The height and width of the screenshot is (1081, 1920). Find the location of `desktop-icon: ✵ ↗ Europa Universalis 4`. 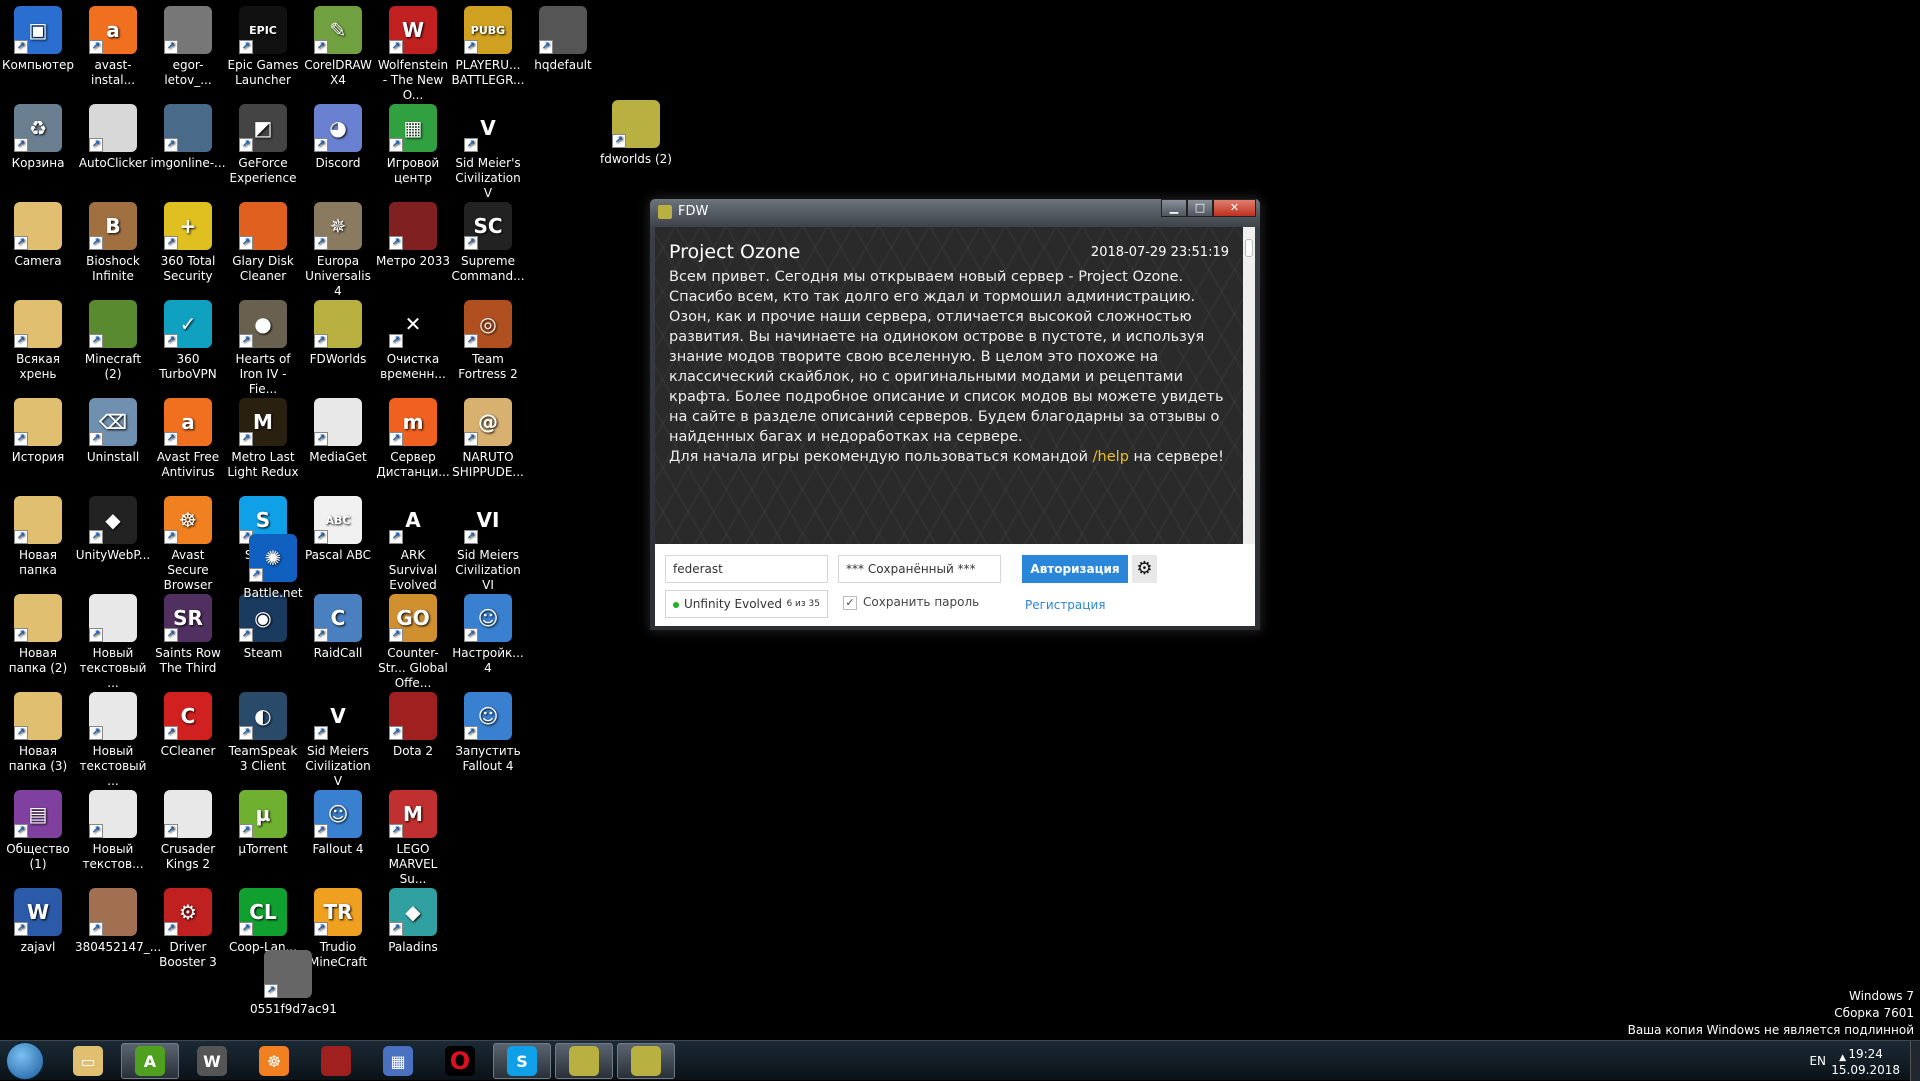

desktop-icon: ✵ ↗ Europa Universalis 4 is located at coordinates (338, 250).